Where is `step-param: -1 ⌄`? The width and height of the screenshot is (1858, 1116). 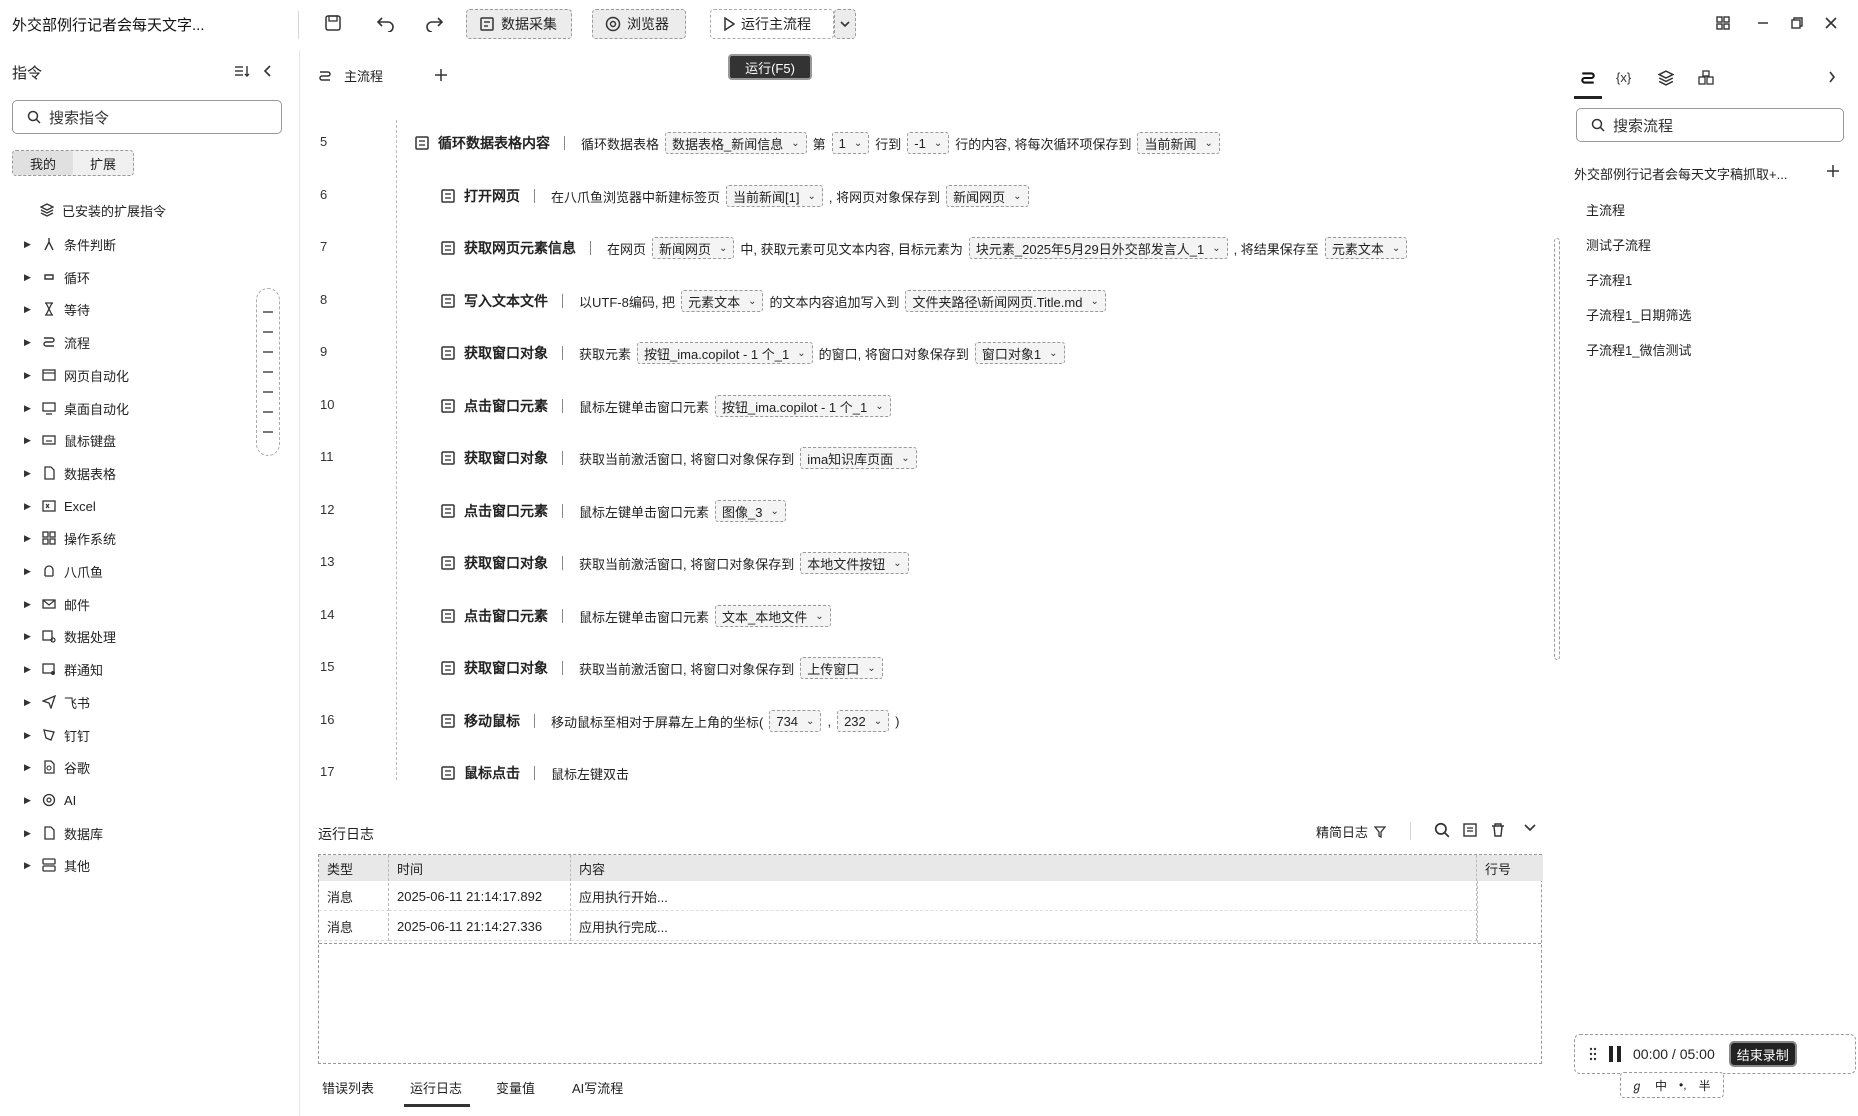 step-param: -1 ⌄ is located at coordinates (928, 143).